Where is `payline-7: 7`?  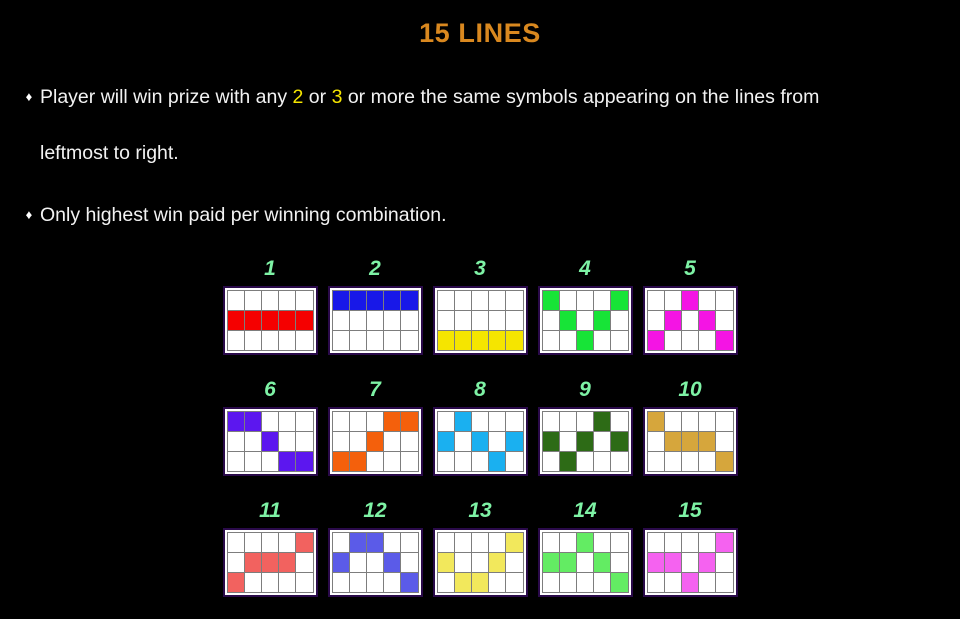 payline-7: 7 is located at coordinates (375, 426).